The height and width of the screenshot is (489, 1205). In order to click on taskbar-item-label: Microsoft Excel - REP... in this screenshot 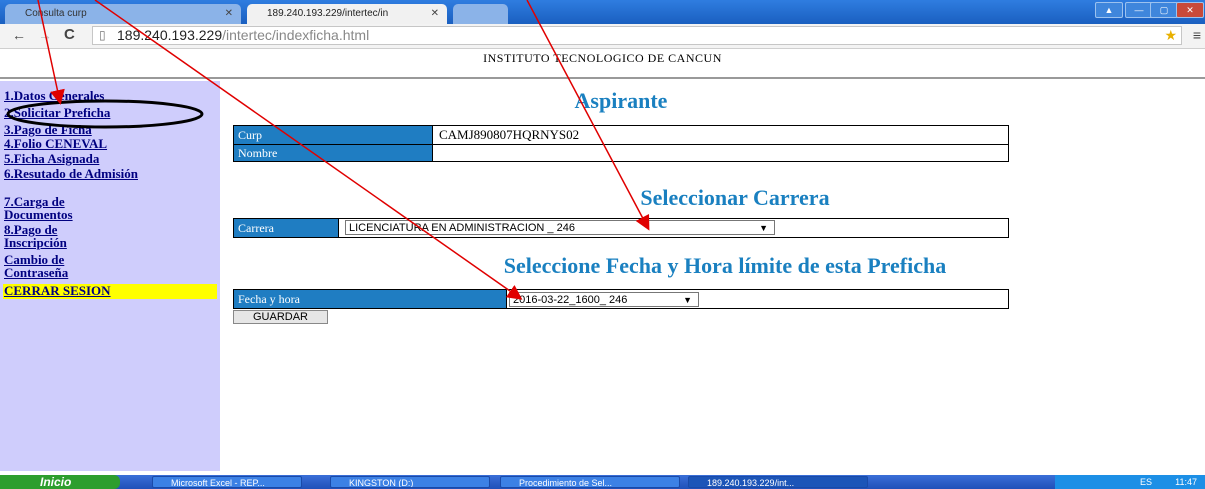, I will do `click(218, 483)`.